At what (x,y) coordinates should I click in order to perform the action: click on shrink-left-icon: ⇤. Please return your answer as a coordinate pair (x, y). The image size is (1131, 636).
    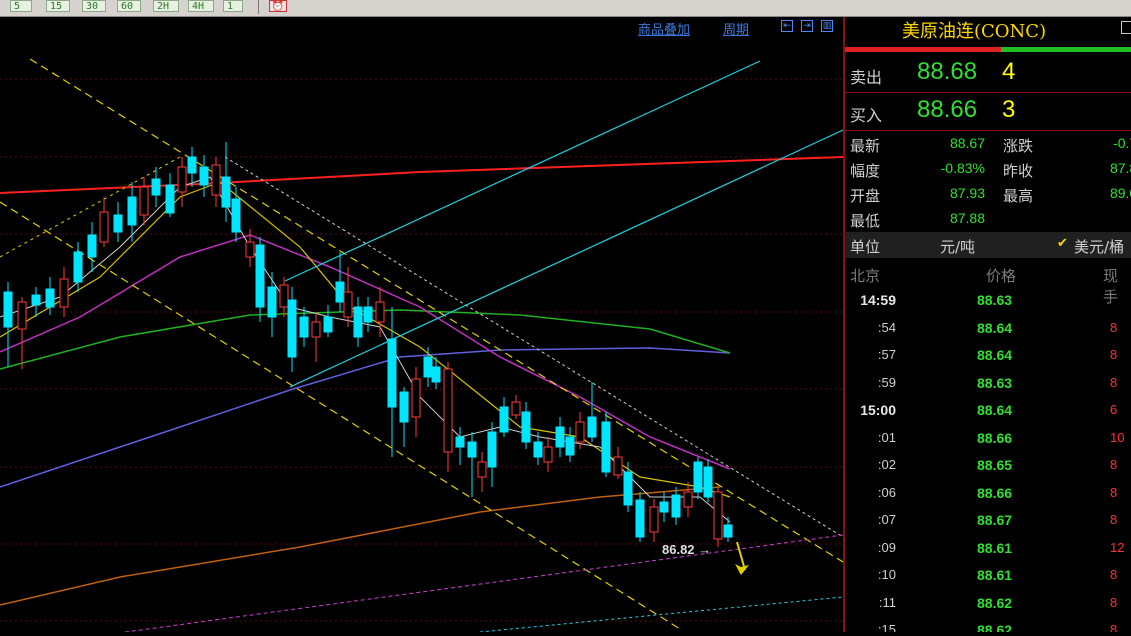
    Looking at the image, I should click on (787, 26).